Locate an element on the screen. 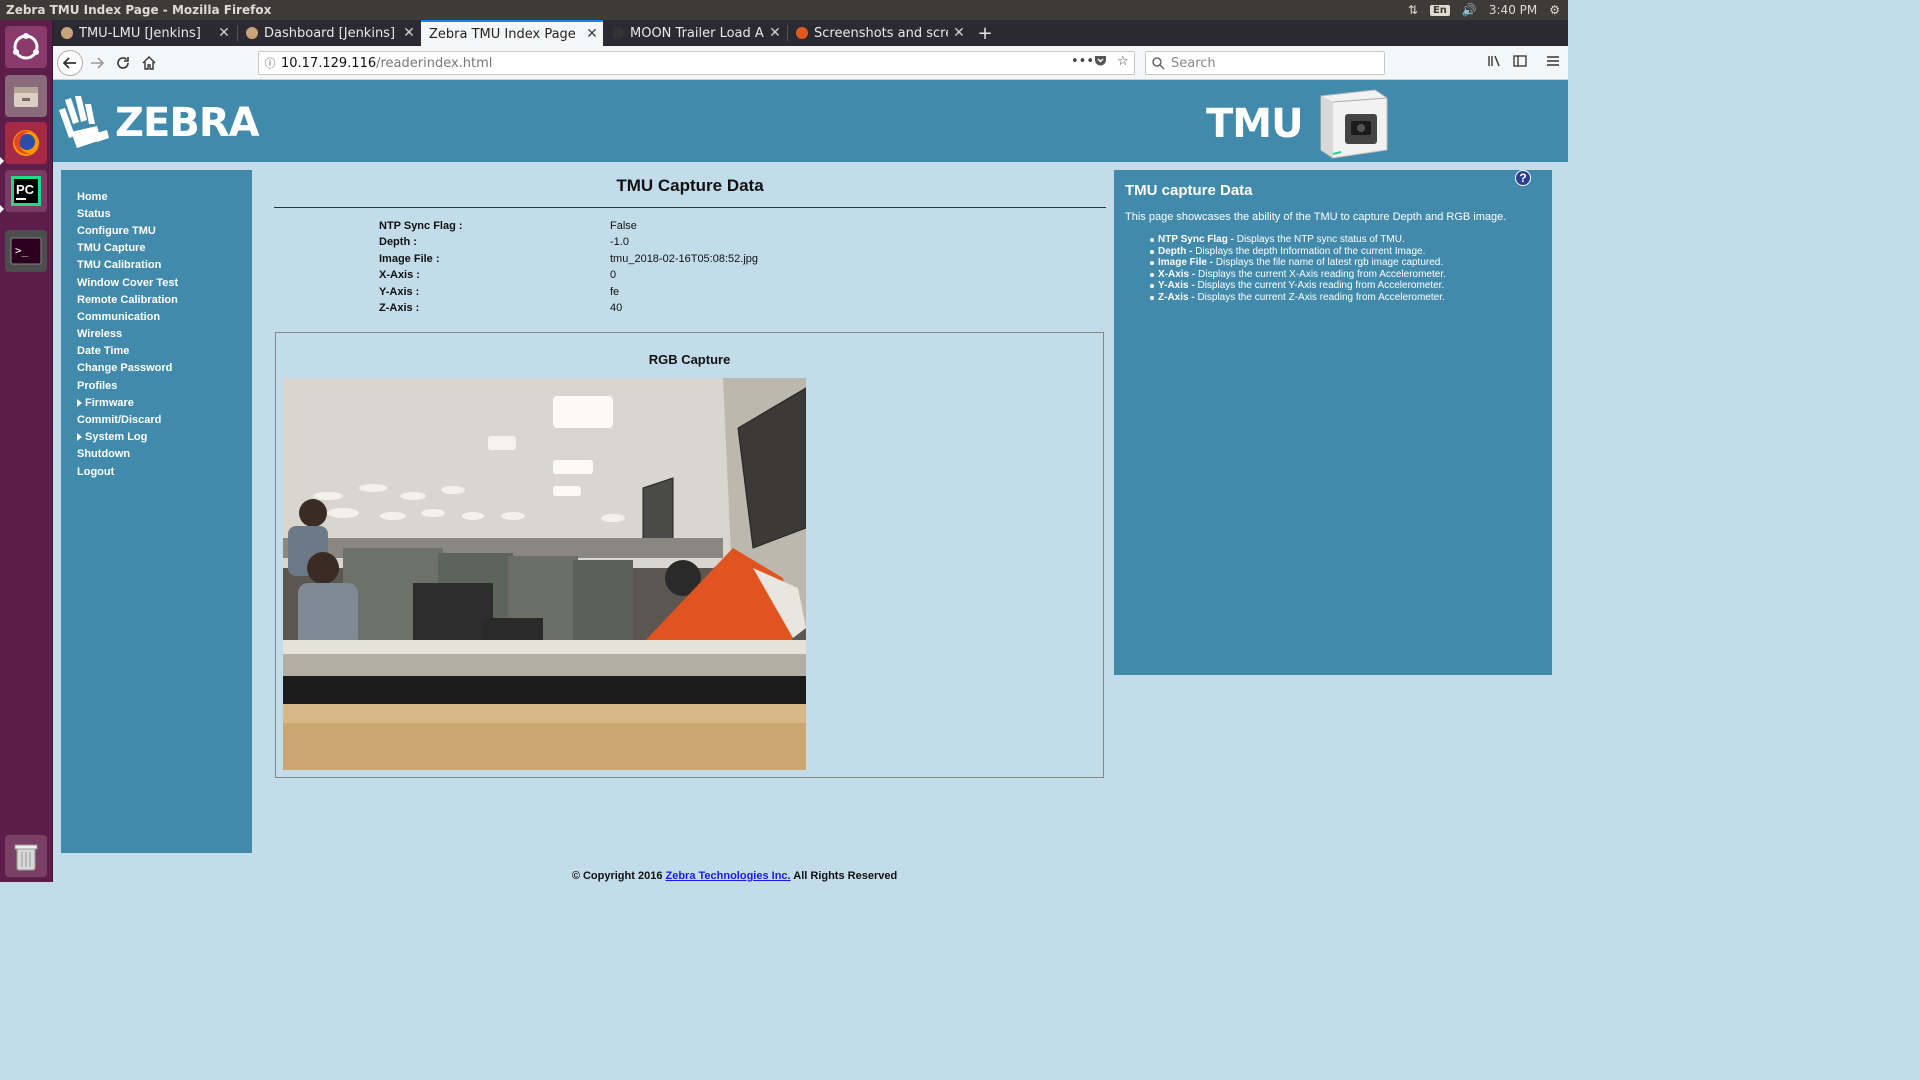  field-value: -1.0 is located at coordinates (619, 242).